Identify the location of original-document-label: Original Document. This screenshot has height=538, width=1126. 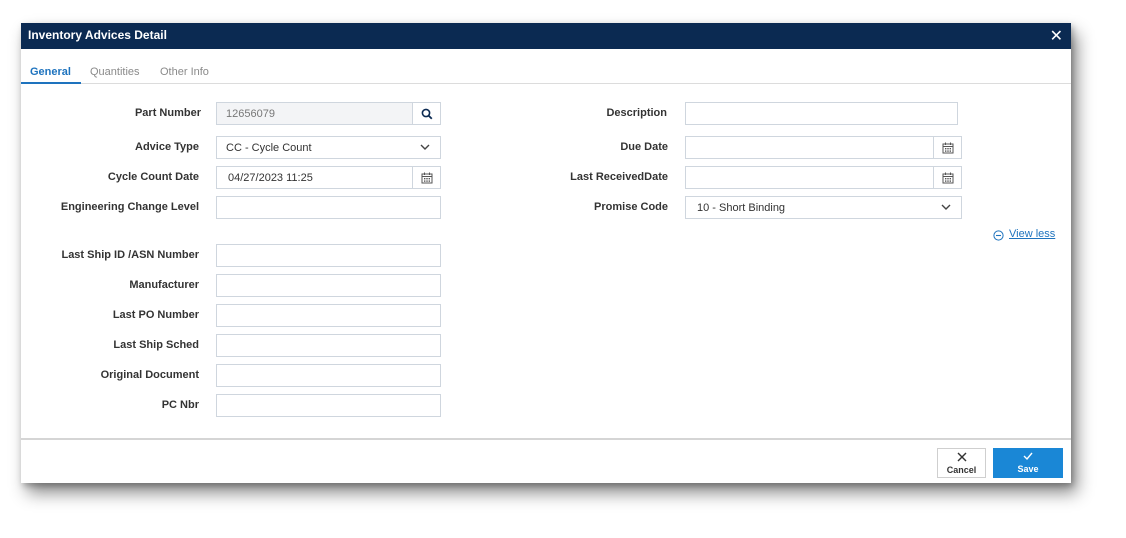
(149, 375).